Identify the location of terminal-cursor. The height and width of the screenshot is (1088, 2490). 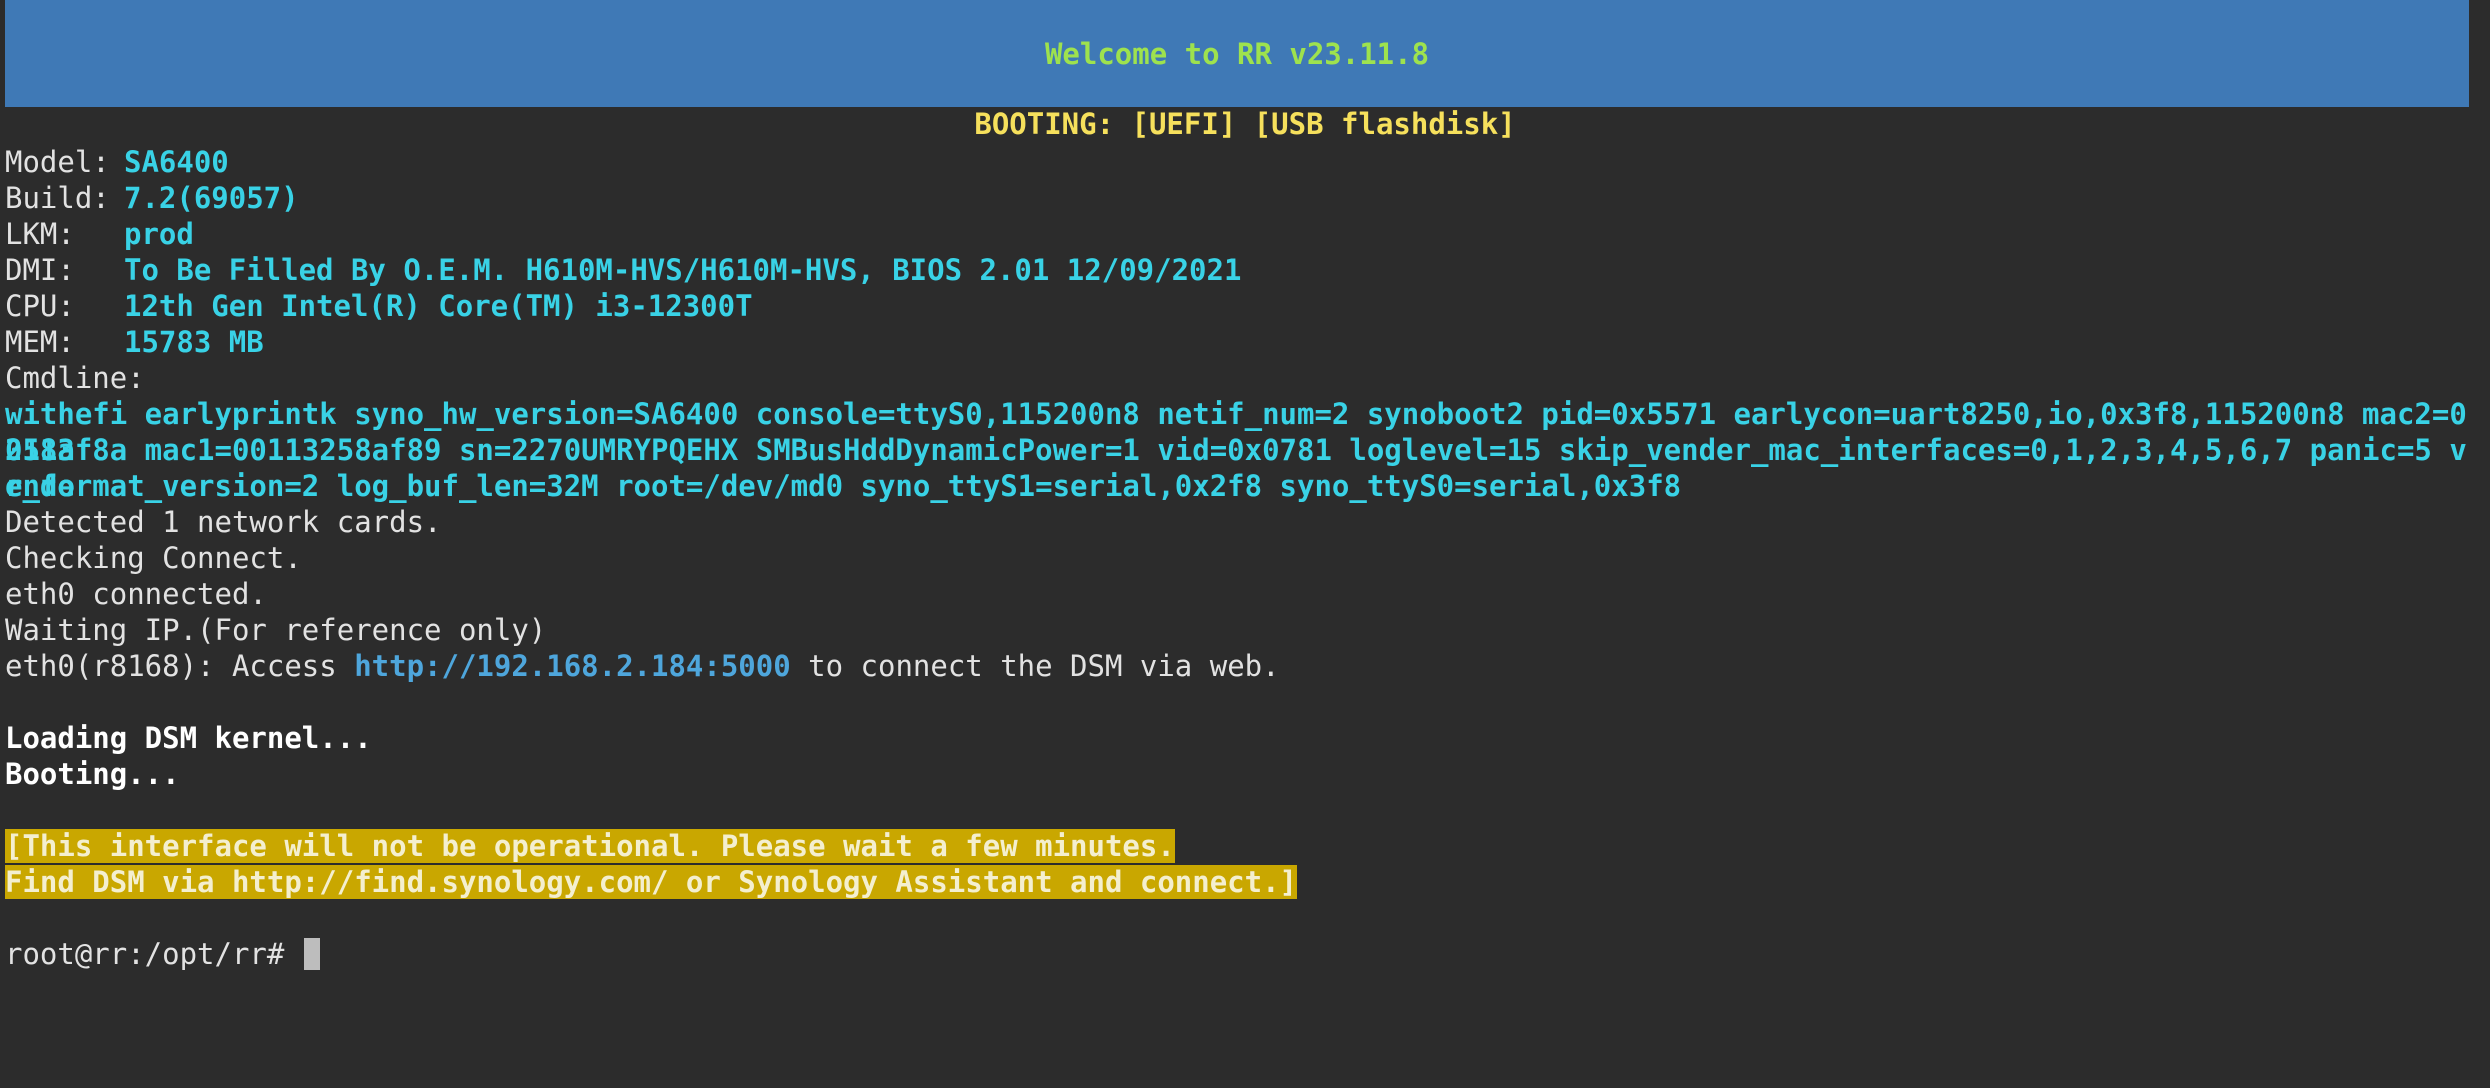
(311, 954).